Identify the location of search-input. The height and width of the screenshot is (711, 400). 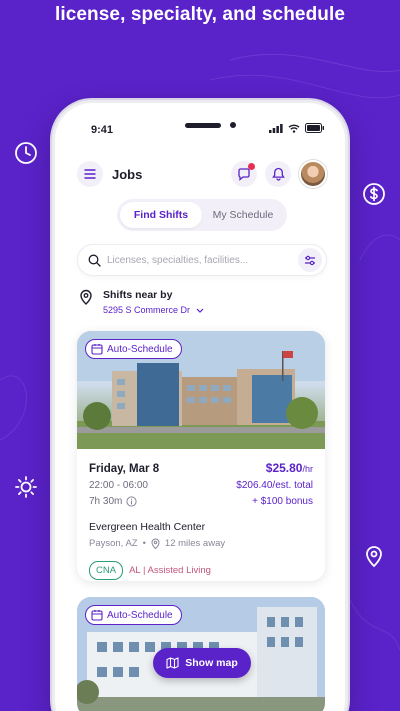
(202, 260).